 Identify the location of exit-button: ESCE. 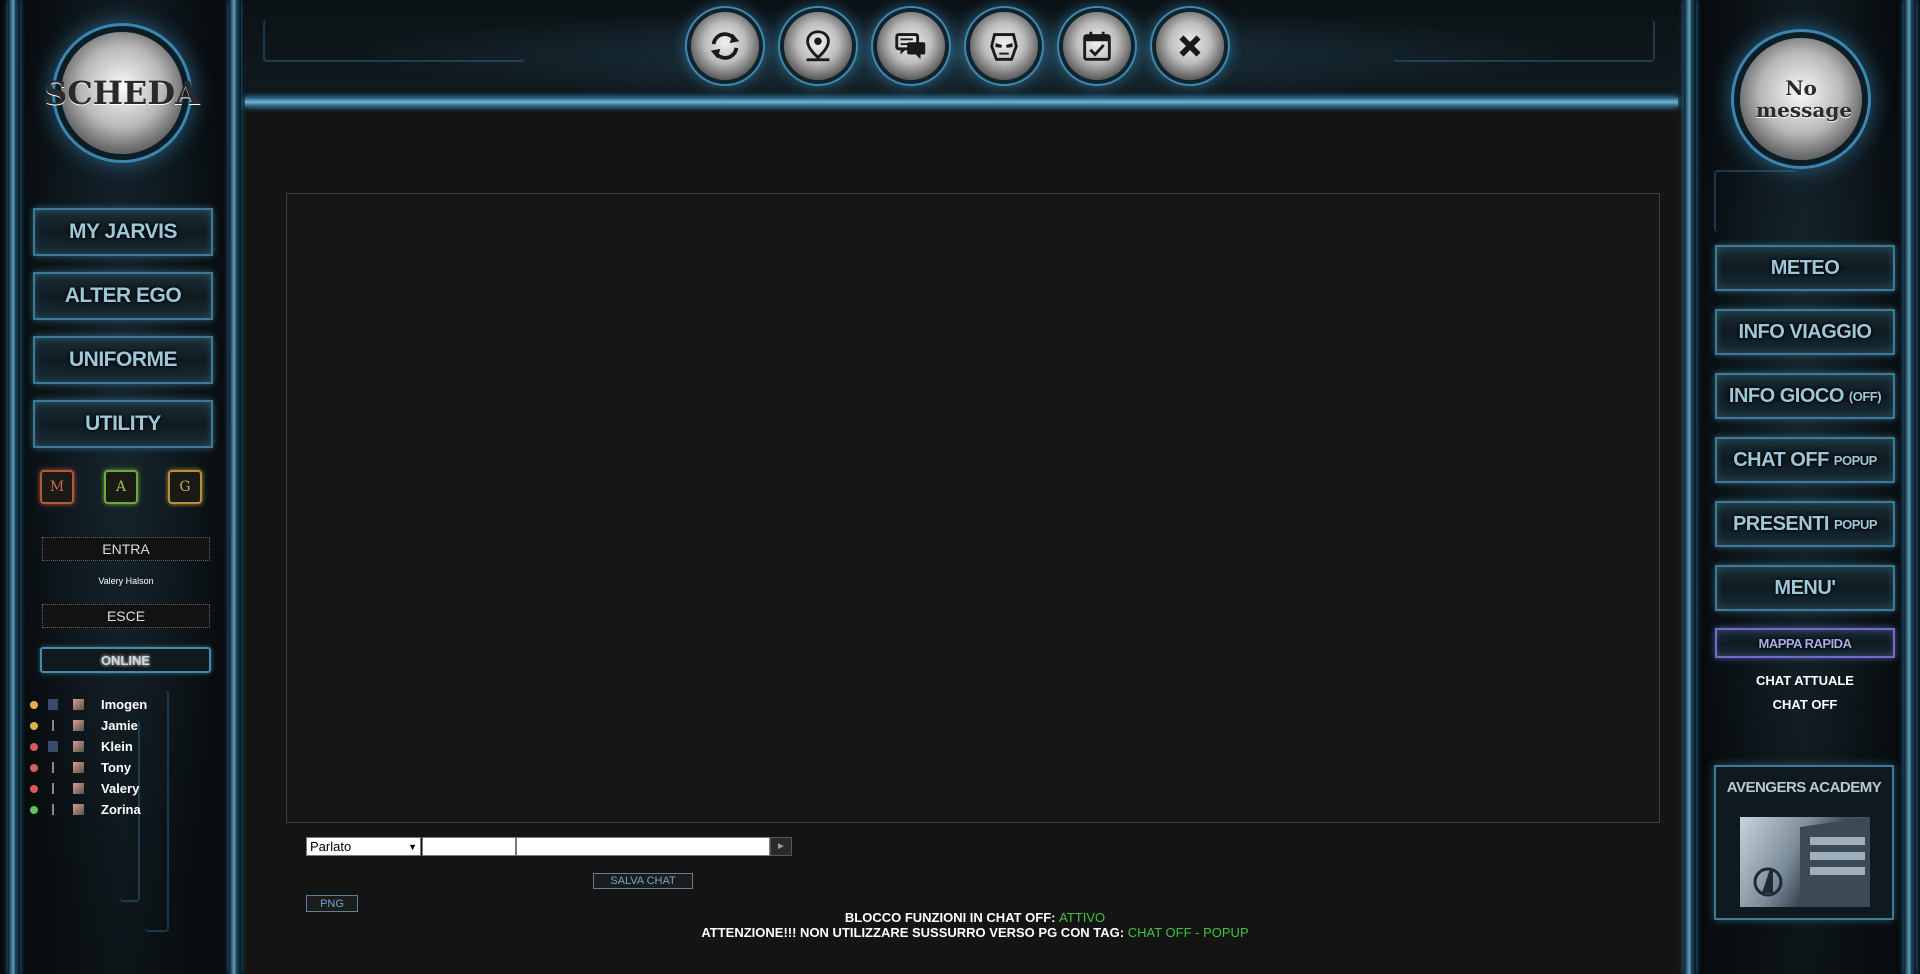
(126, 616).